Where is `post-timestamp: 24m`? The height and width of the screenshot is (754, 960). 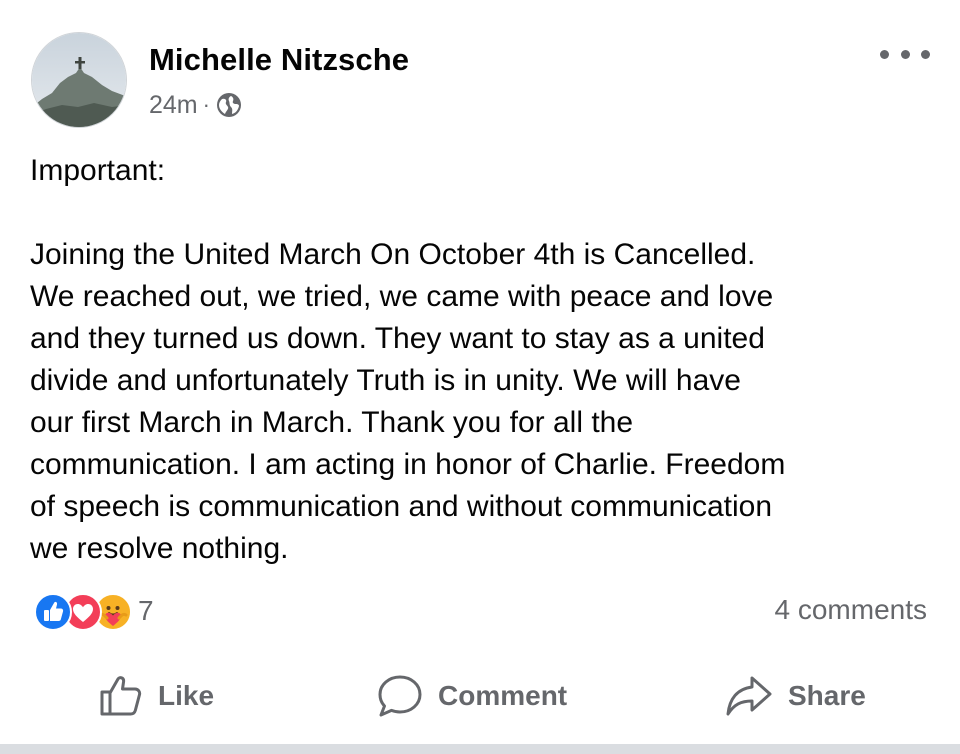 post-timestamp: 24m is located at coordinates (173, 105).